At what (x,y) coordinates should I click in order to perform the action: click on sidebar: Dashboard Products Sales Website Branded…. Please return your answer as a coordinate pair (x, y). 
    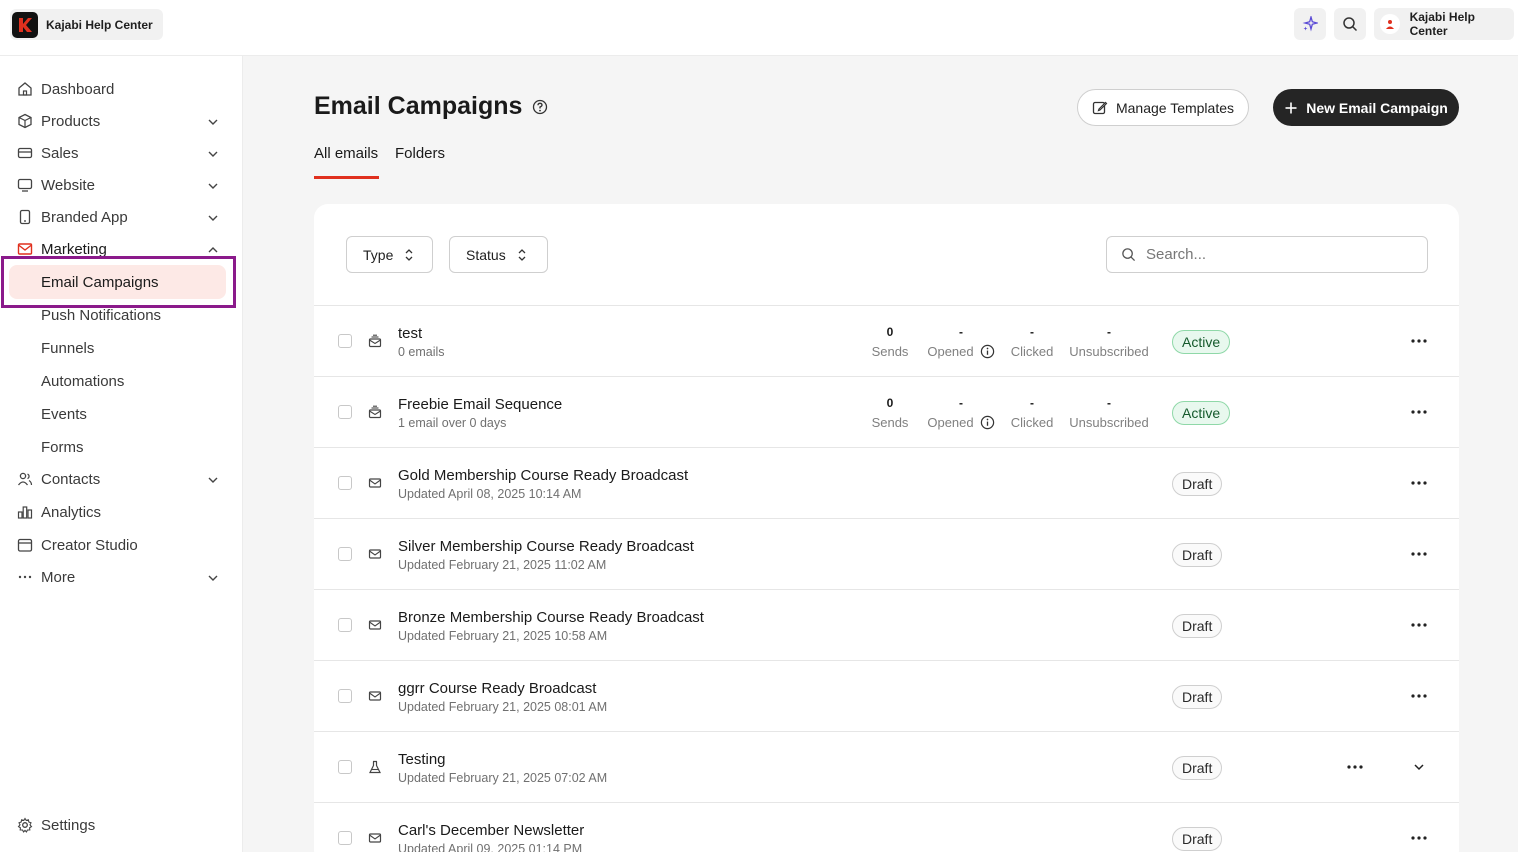
    Looking at the image, I should click on (121, 454).